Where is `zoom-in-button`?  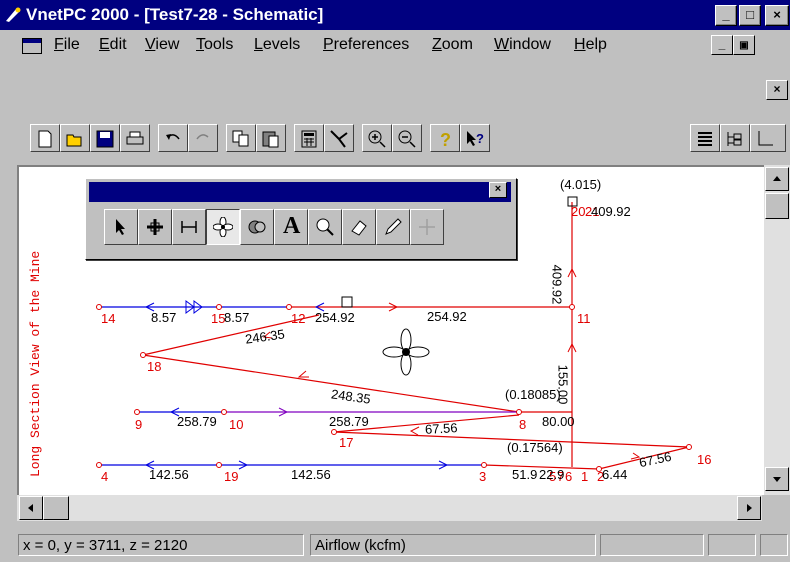 zoom-in-button is located at coordinates (377, 138).